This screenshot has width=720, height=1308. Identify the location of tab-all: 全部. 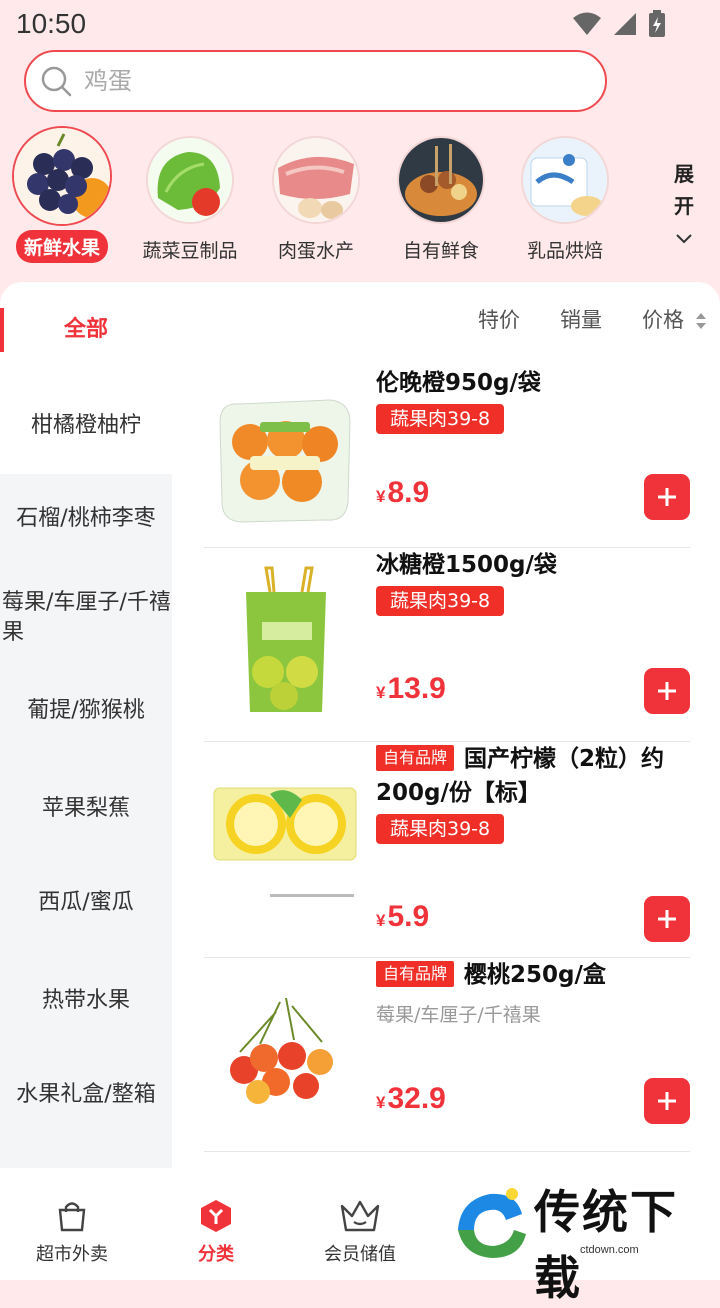
(86, 330).